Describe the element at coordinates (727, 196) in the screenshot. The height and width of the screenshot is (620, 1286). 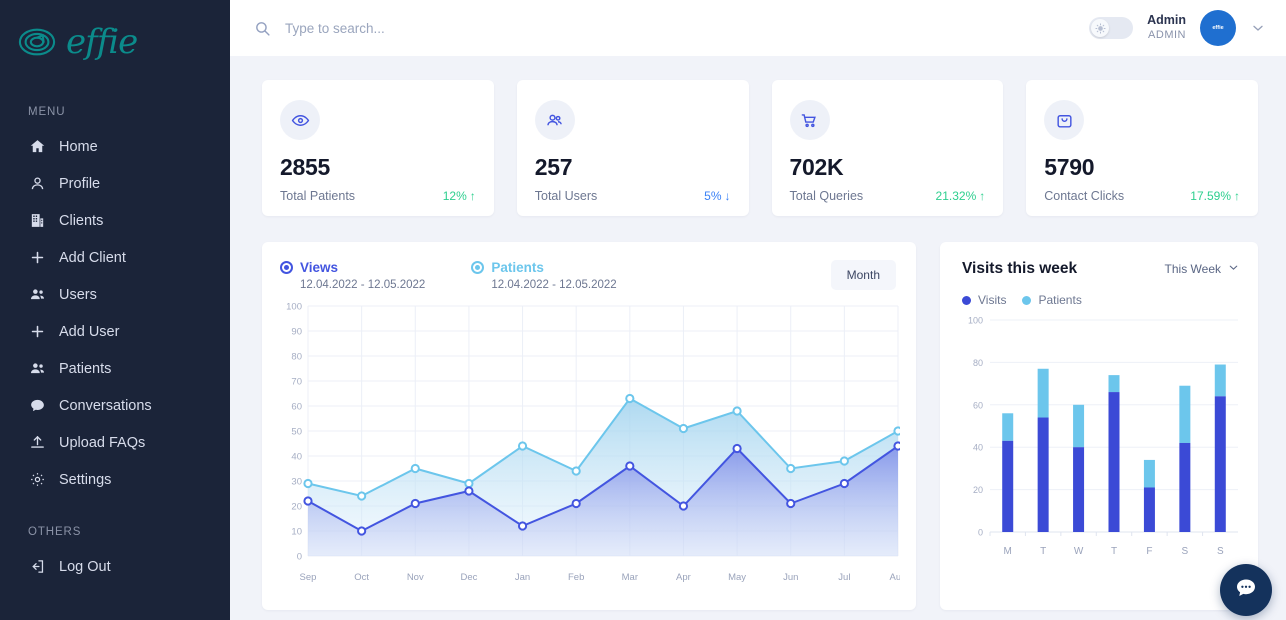
I see `arrow-down-icon: ↓` at that location.